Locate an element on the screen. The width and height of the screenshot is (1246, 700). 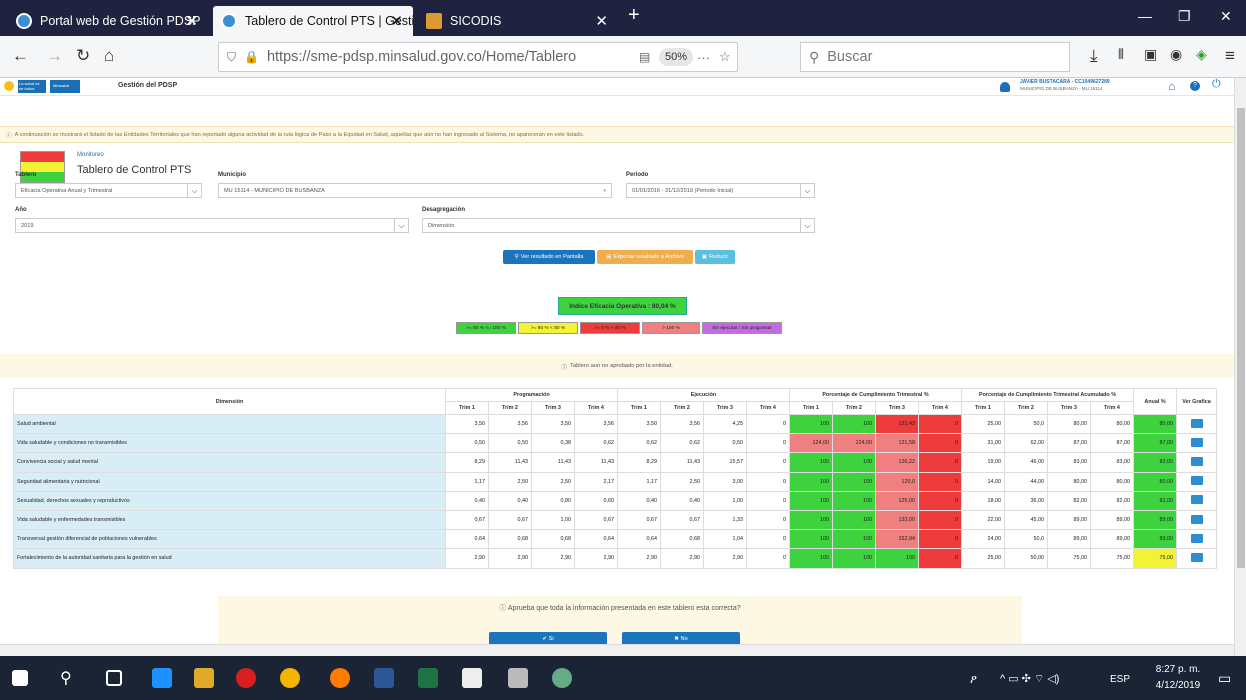
tab-sicodis: SICODIS ✕ is located at coordinates (518, 21).